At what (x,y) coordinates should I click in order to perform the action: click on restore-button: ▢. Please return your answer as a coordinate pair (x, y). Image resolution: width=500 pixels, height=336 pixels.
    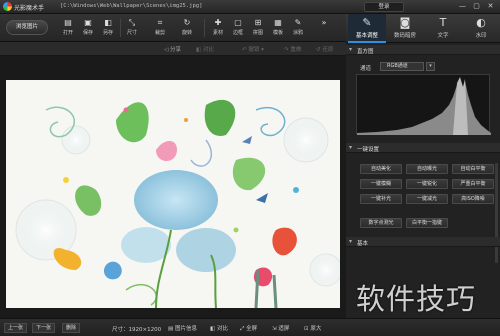
    Looking at the image, I should click on (476, 6).